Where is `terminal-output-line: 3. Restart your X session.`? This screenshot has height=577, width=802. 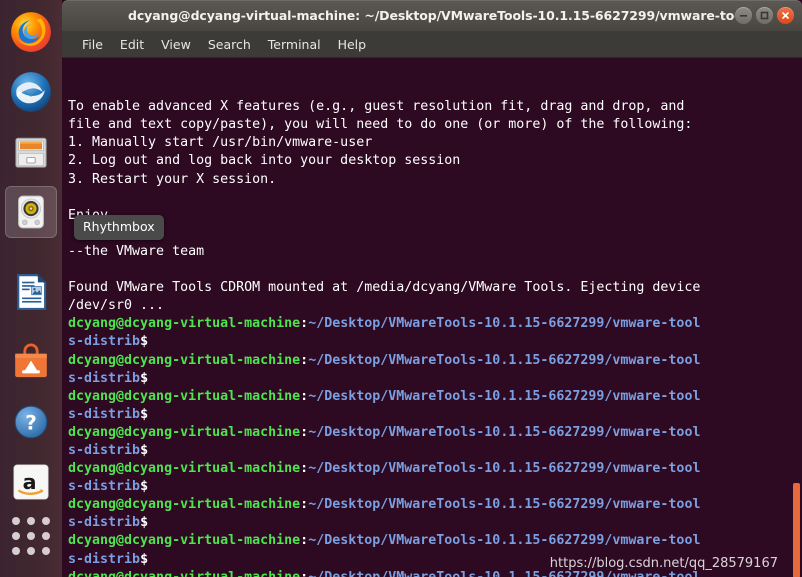 terminal-output-line: 3. Restart your X session. is located at coordinates (172, 179).